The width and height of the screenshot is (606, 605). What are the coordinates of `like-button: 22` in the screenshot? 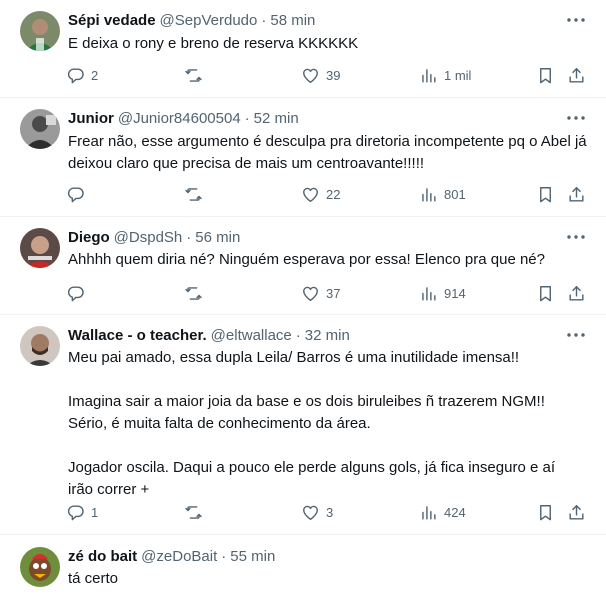 It's located at (320, 194).